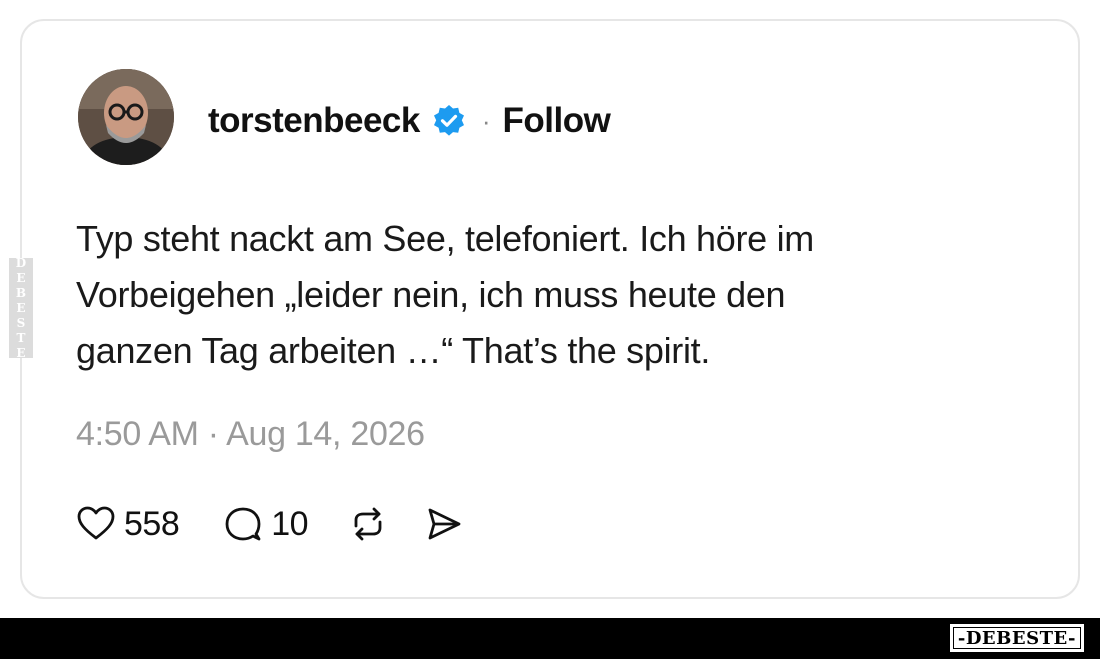 Image resolution: width=1100 pixels, height=659 pixels. I want to click on like-count: 558, so click(152, 523).